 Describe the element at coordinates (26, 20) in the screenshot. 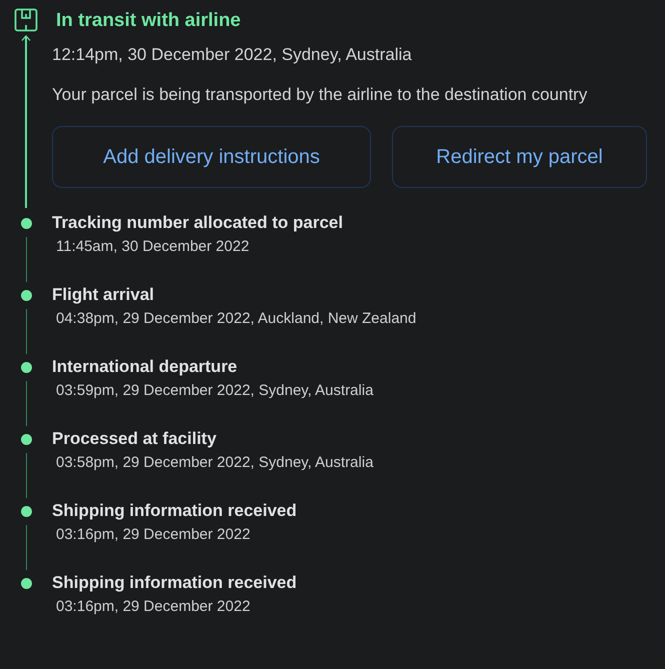

I see `parcel-icon` at that location.